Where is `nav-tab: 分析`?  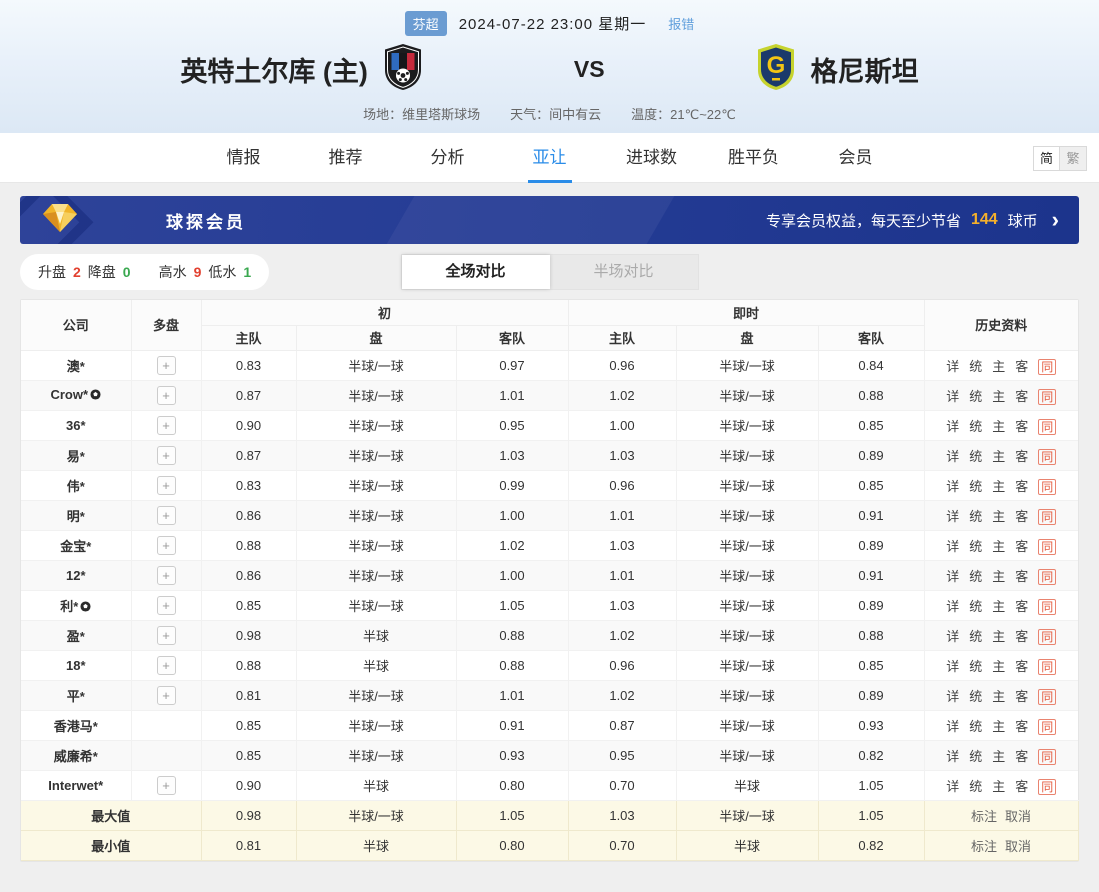
nav-tab: 分析 is located at coordinates (448, 158).